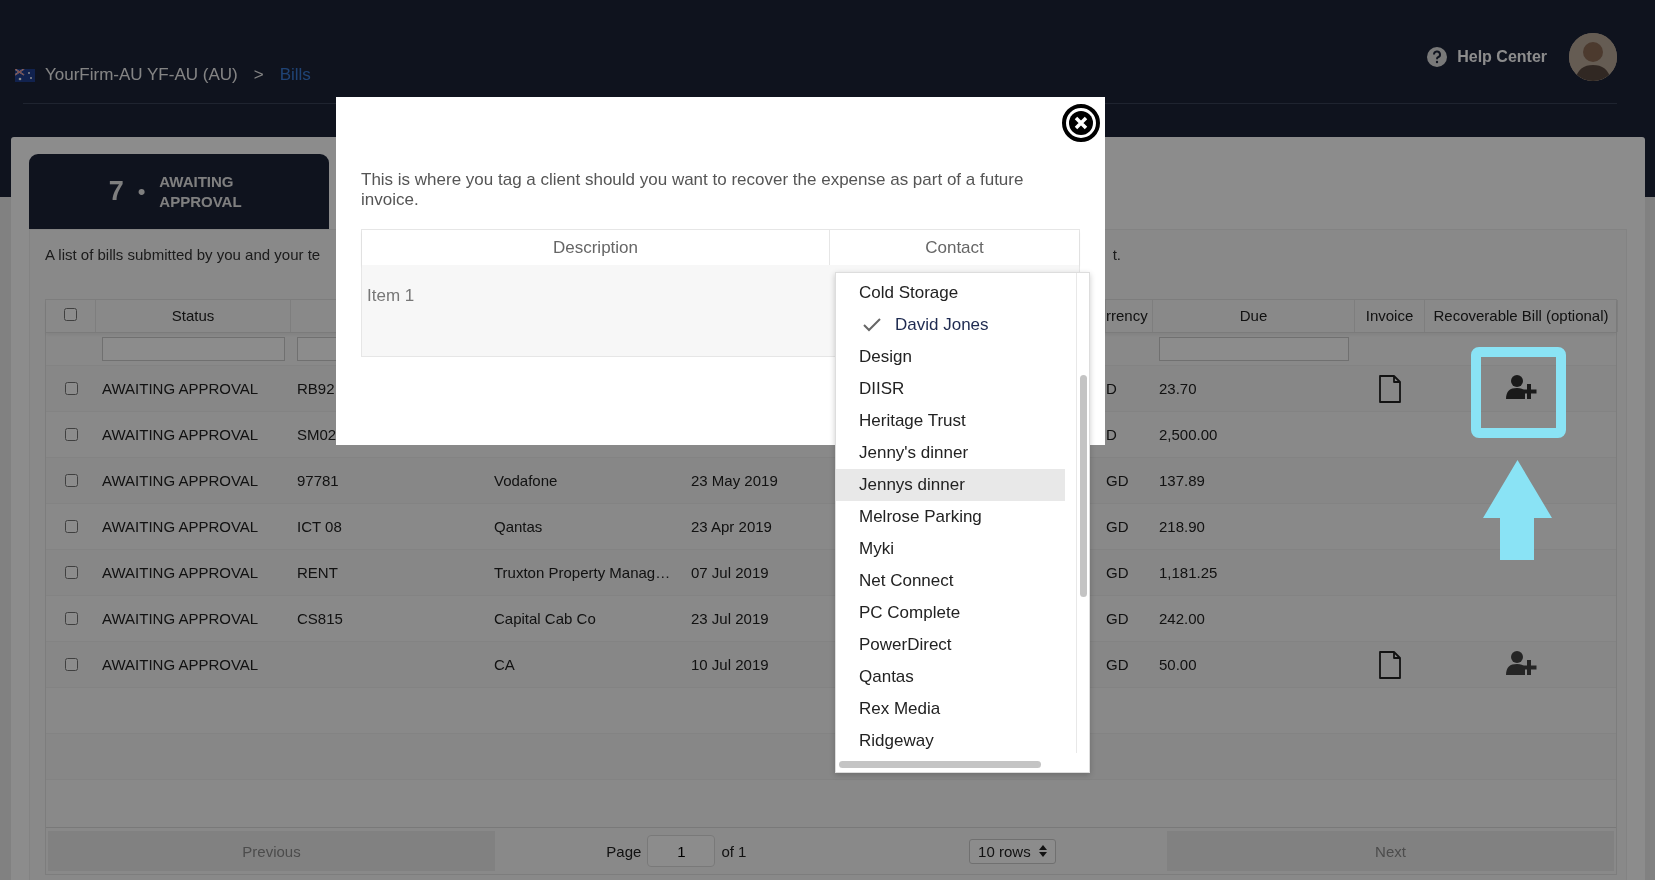 The image size is (1655, 880). I want to click on table-cell: Vodafone, so click(526, 480).